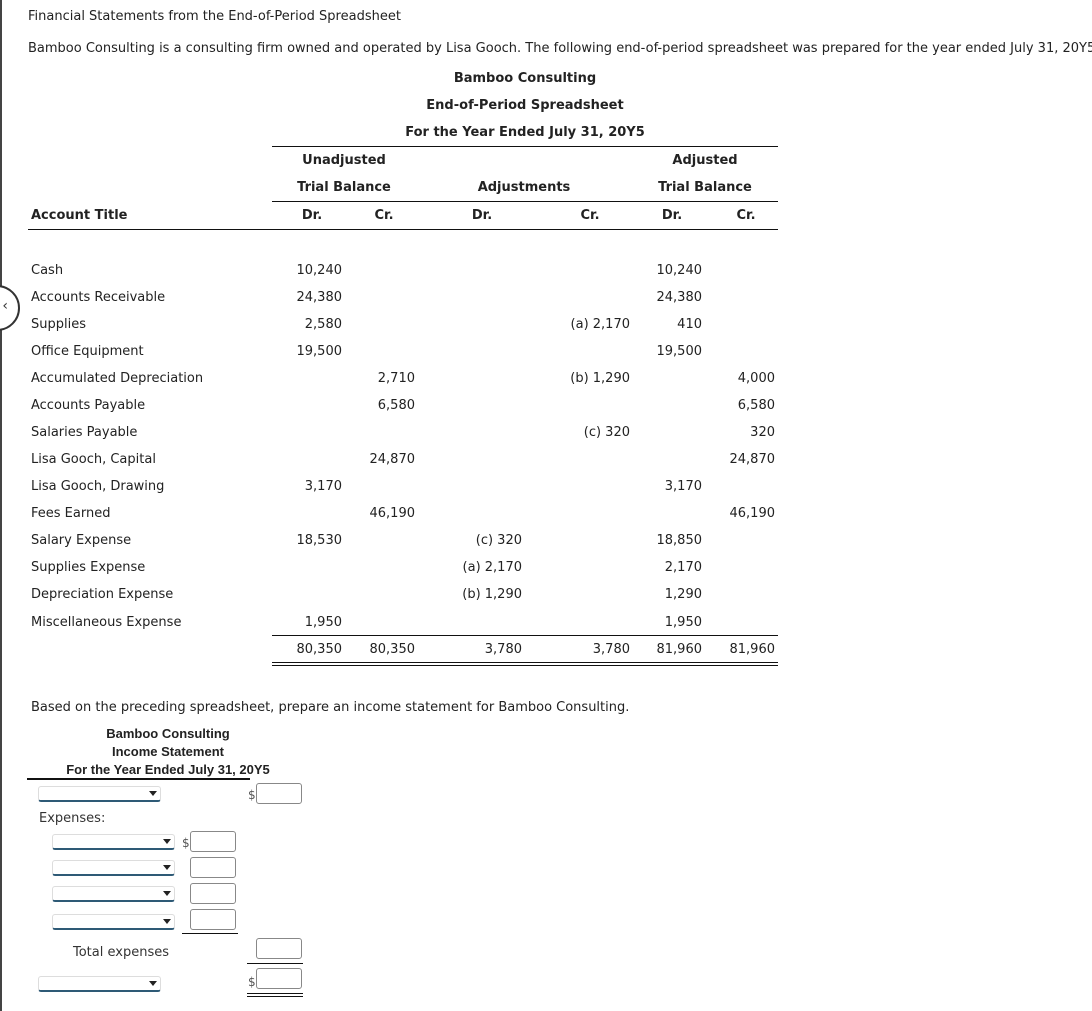 The width and height of the screenshot is (1092, 1011). Describe the element at coordinates (752, 513) in the screenshot. I see `cell-atb-cr: 46,190` at that location.